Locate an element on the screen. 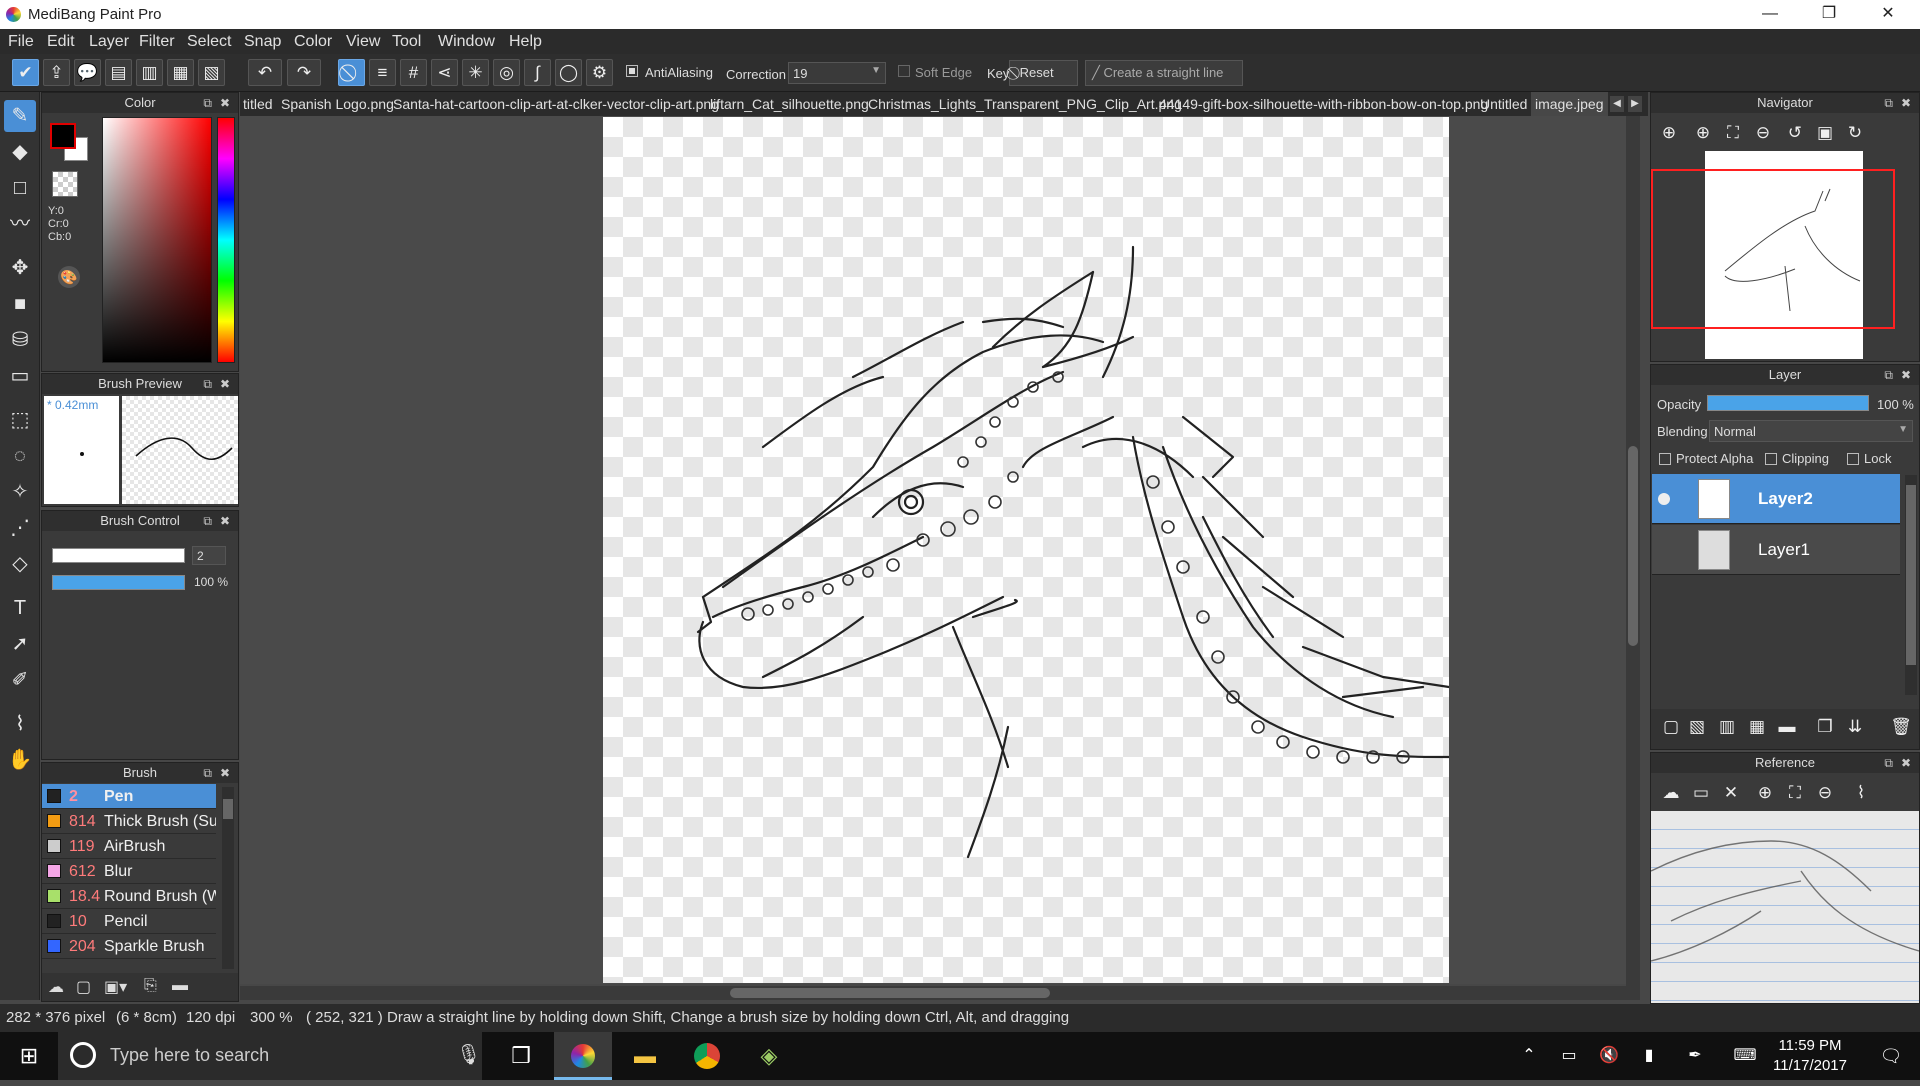 This screenshot has width=1920, height=1086. comment-icon: 💬 is located at coordinates (87, 72).